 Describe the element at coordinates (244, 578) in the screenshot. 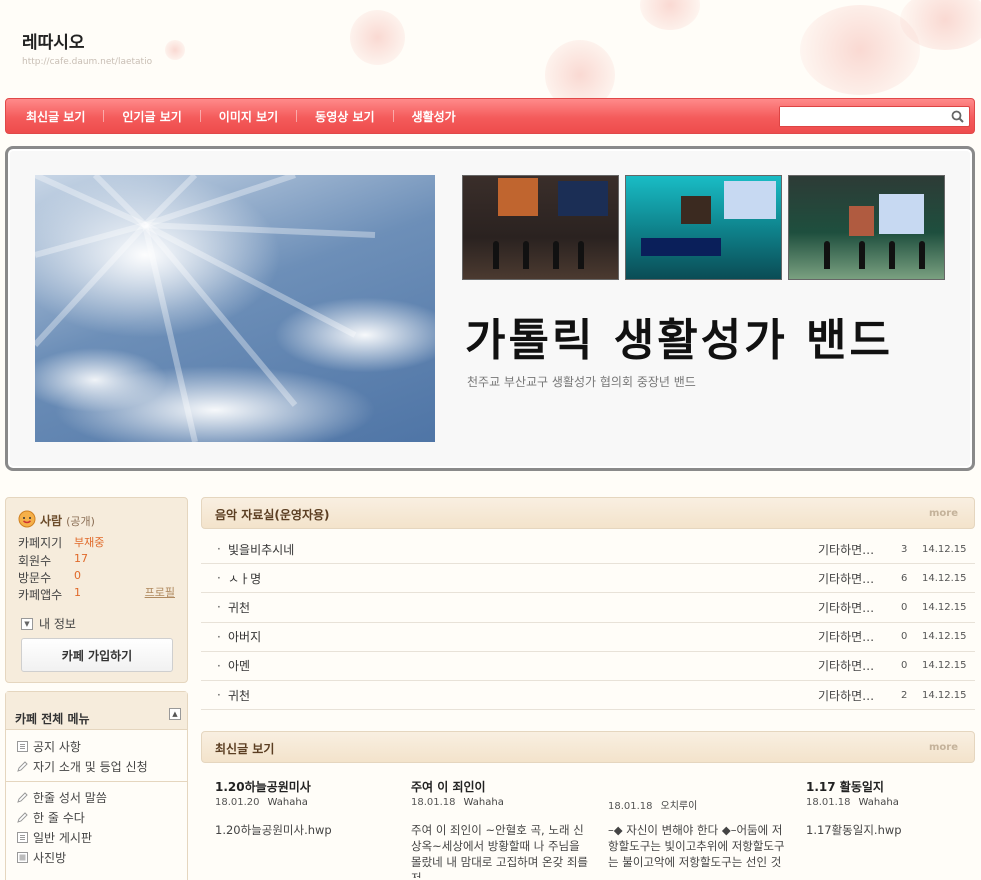

I see `post-title: ㅅㅏ명` at that location.